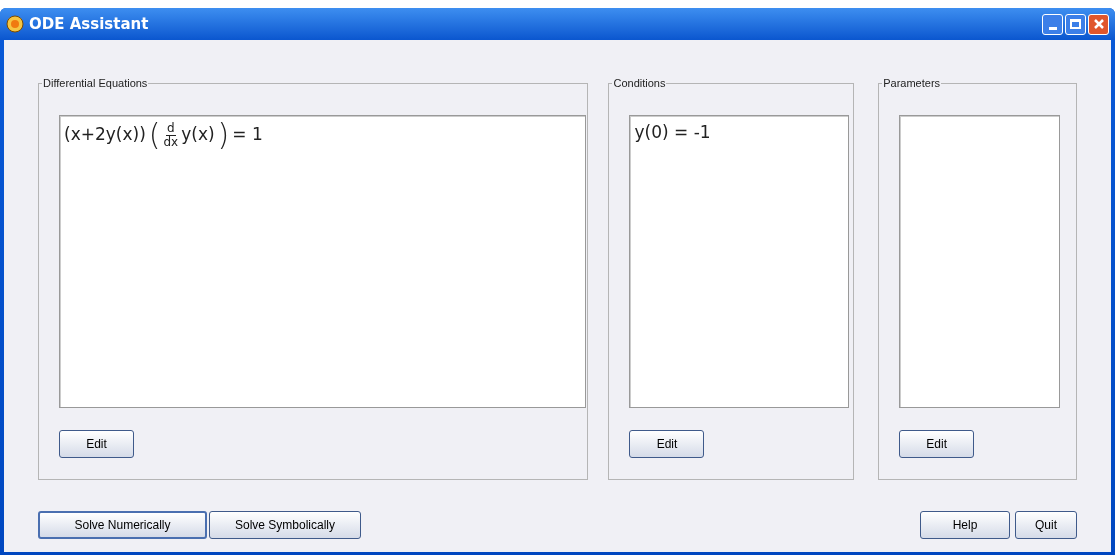 The height and width of the screenshot is (555, 1115). What do you see at coordinates (89, 24) in the screenshot?
I see `window-title: ODE Assistant` at bounding box center [89, 24].